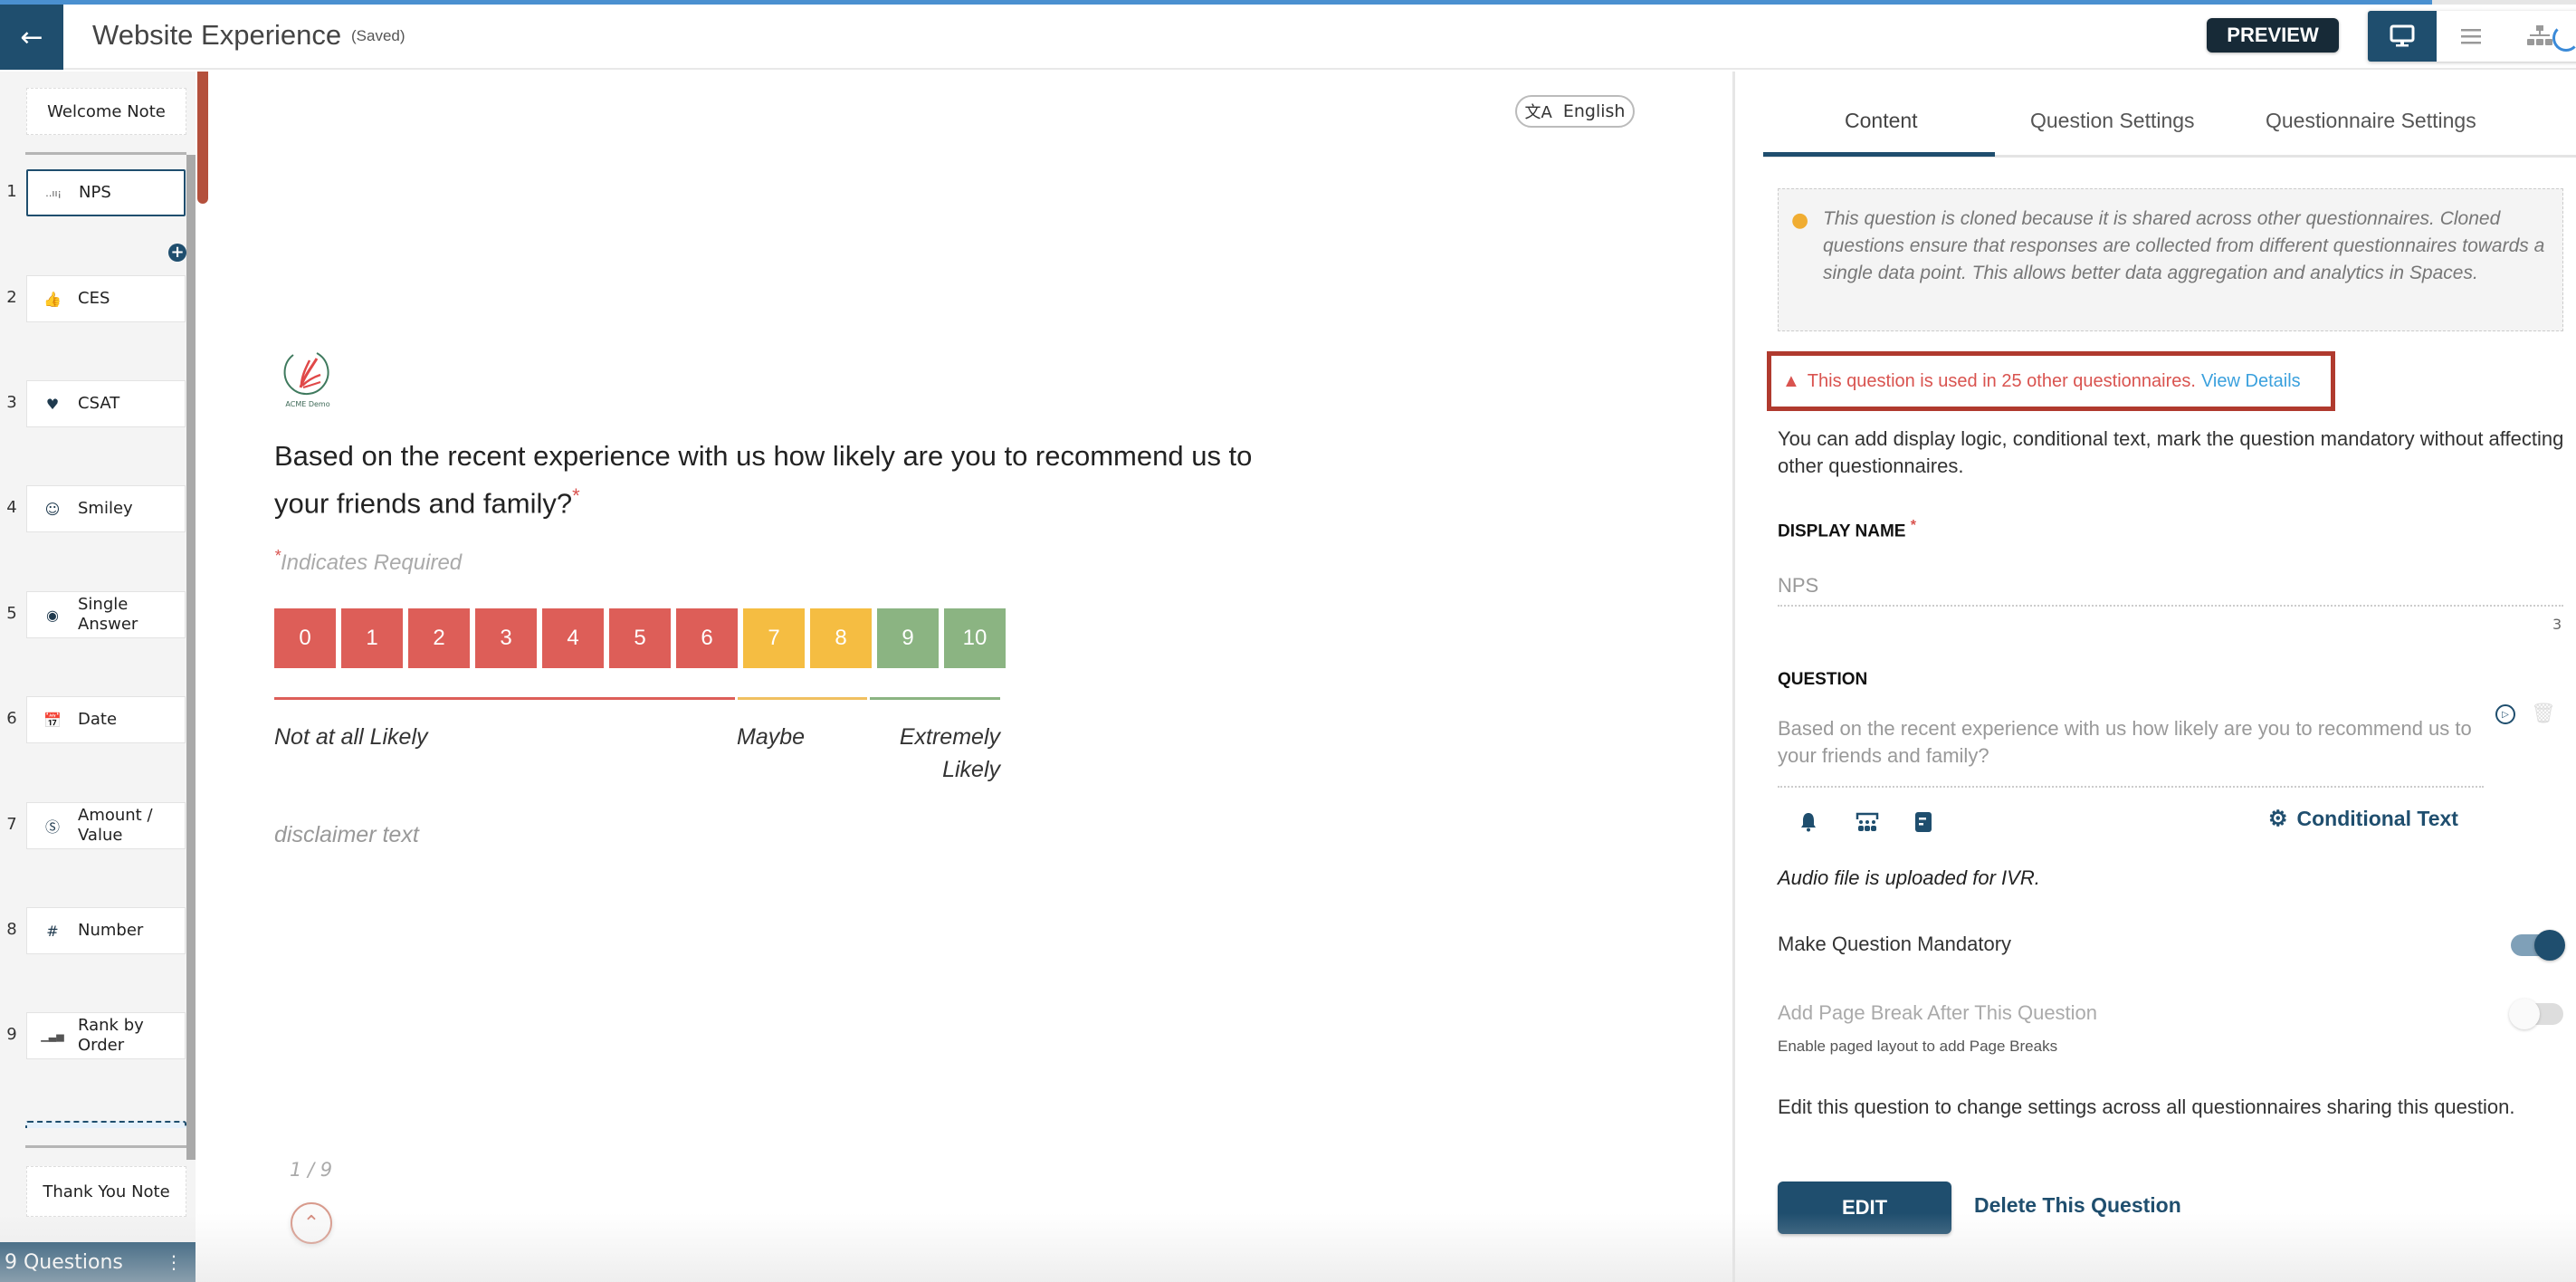 The image size is (2576, 1282). I want to click on tab-questionnaire-settings: Questionnaire Settings, so click(2371, 121).